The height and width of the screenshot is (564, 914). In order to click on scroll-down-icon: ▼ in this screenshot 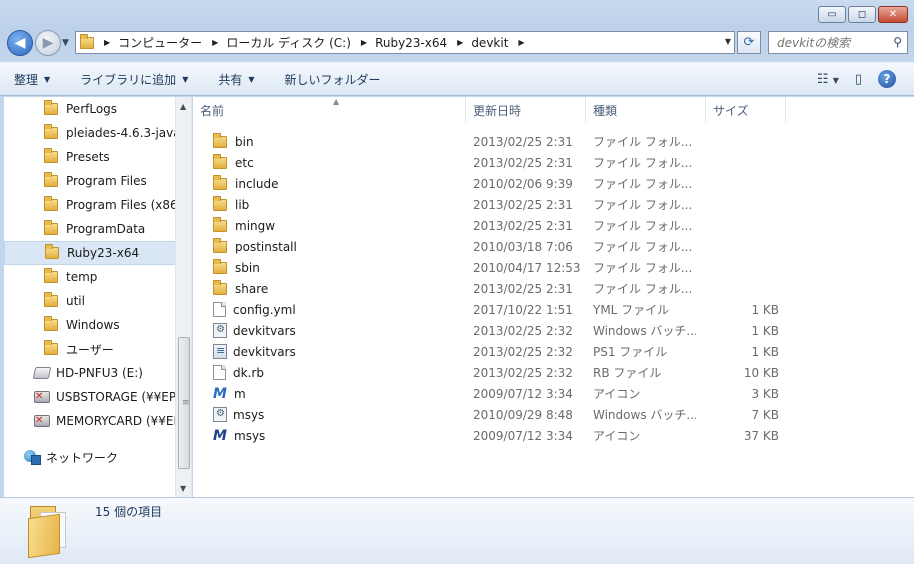, I will do `click(183, 488)`.